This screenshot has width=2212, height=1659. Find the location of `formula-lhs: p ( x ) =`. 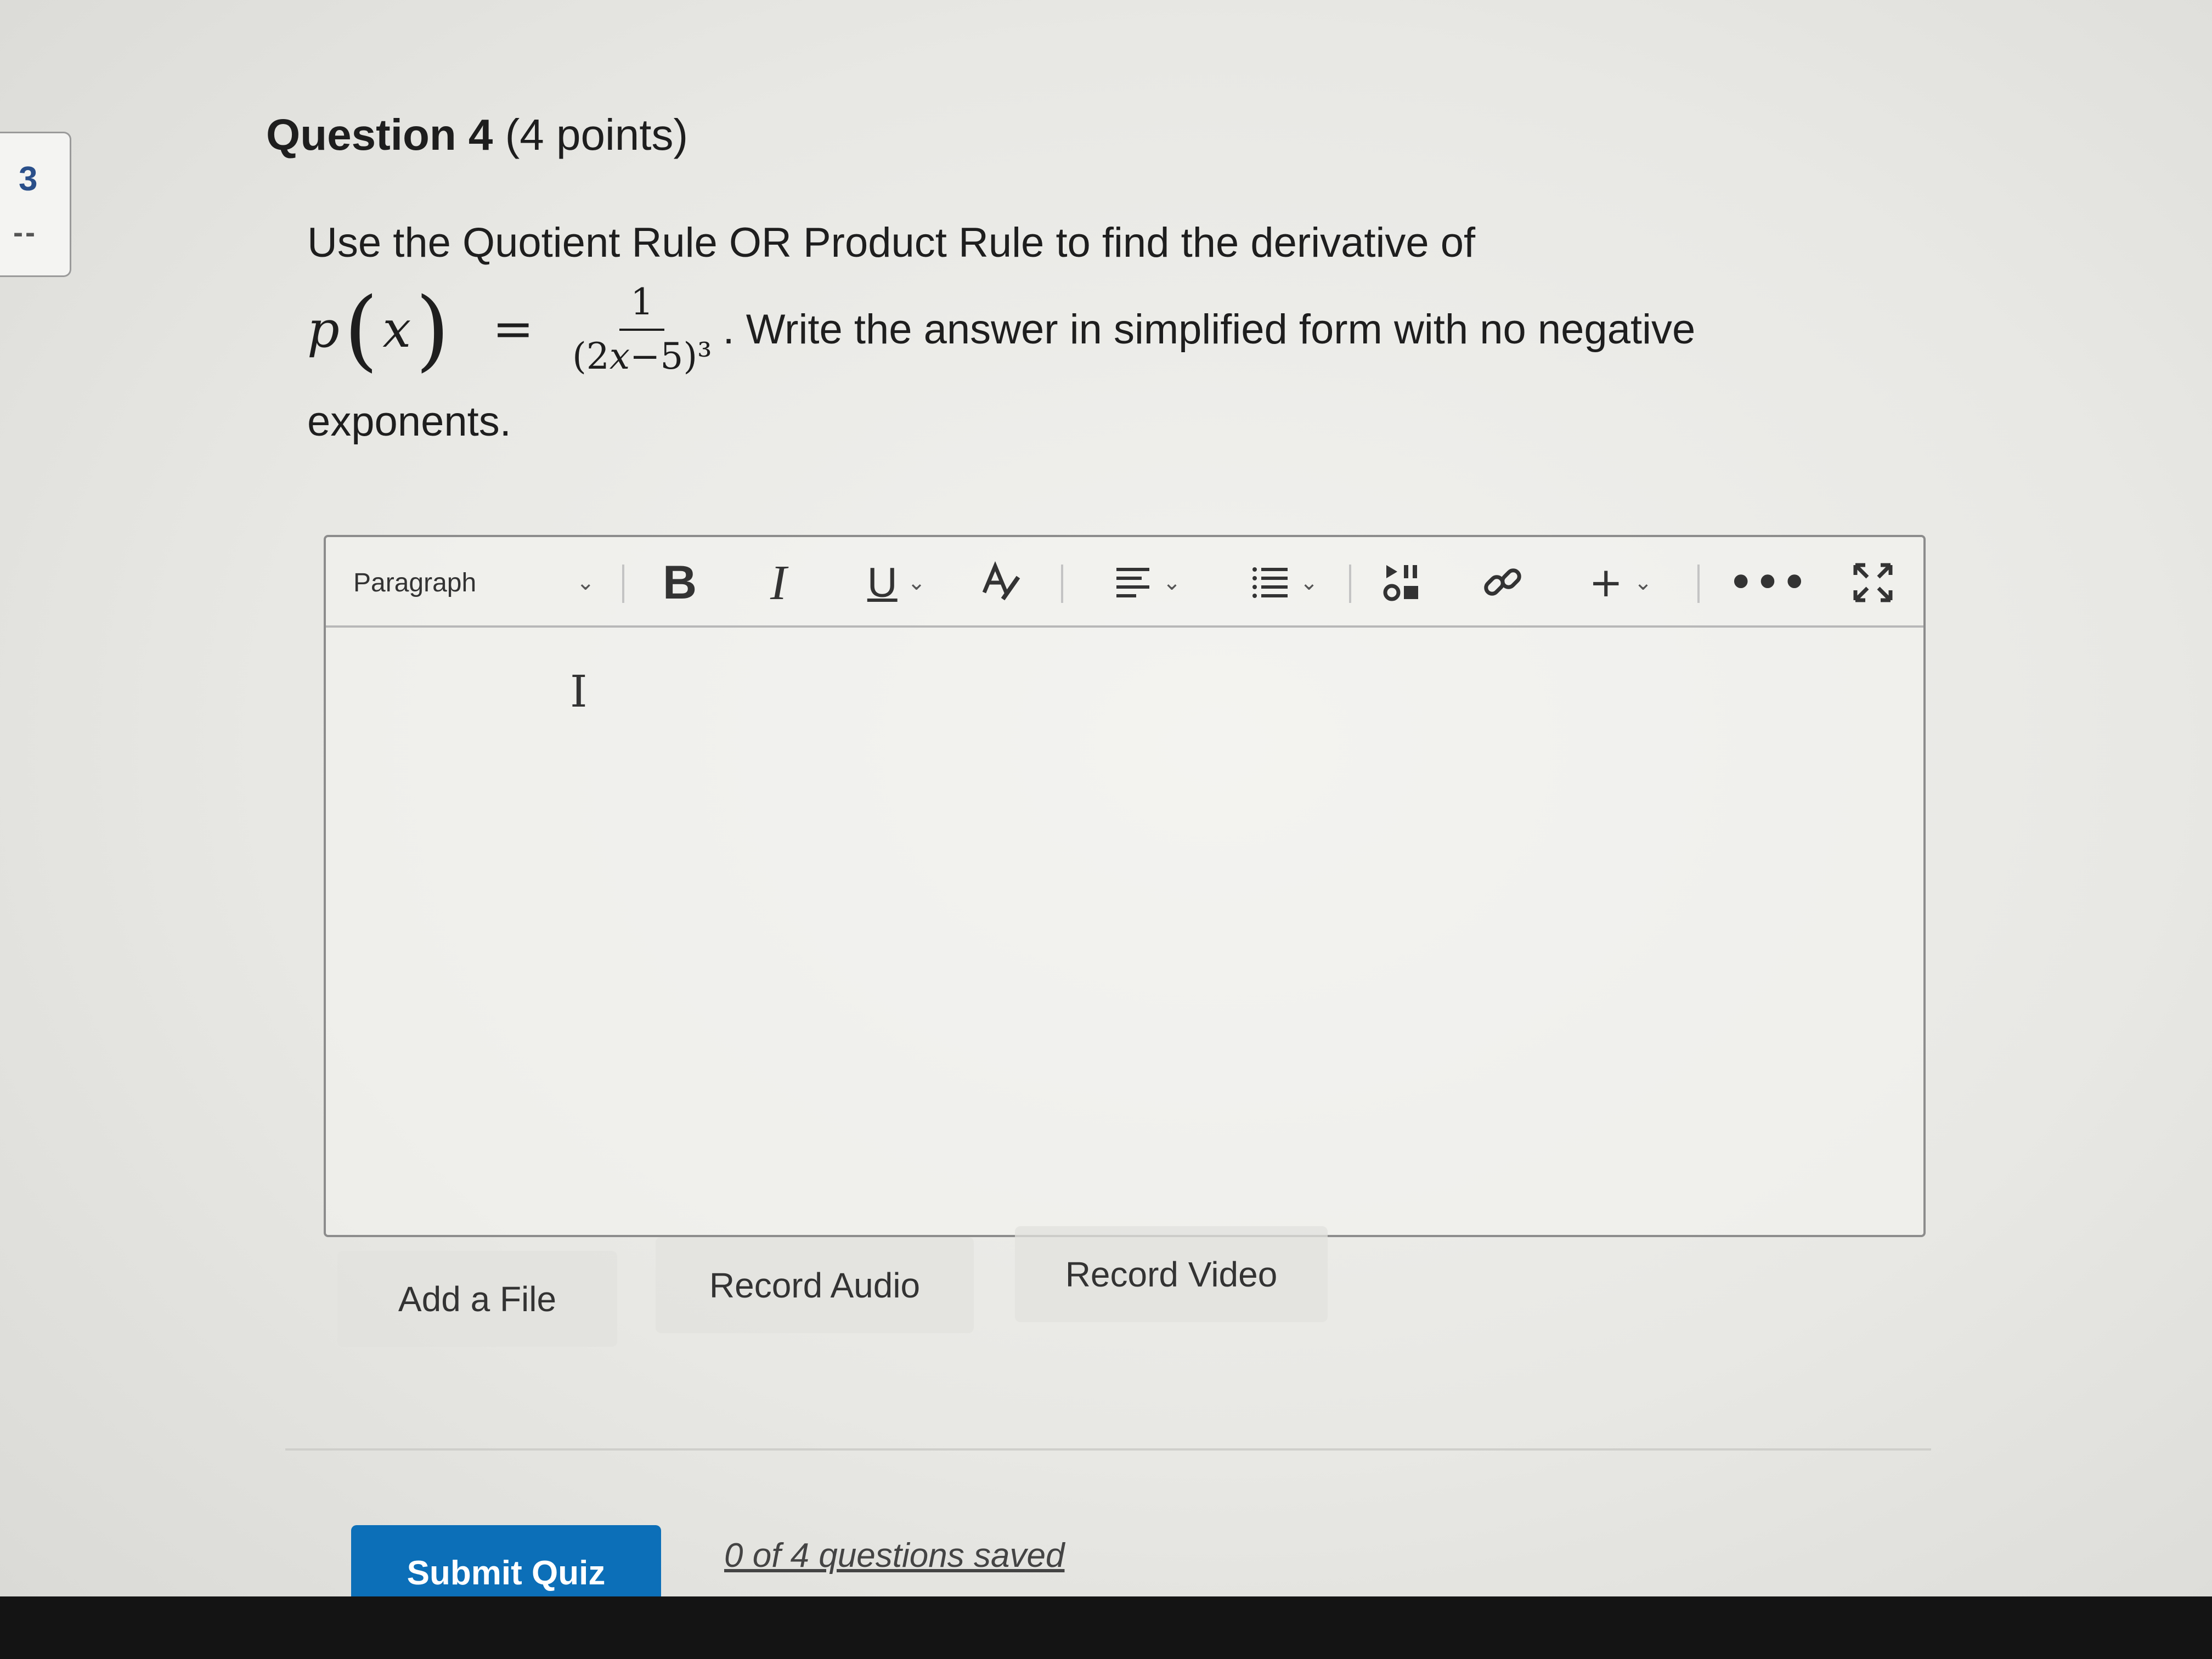

formula-lhs: p ( x ) = is located at coordinates (420, 330).